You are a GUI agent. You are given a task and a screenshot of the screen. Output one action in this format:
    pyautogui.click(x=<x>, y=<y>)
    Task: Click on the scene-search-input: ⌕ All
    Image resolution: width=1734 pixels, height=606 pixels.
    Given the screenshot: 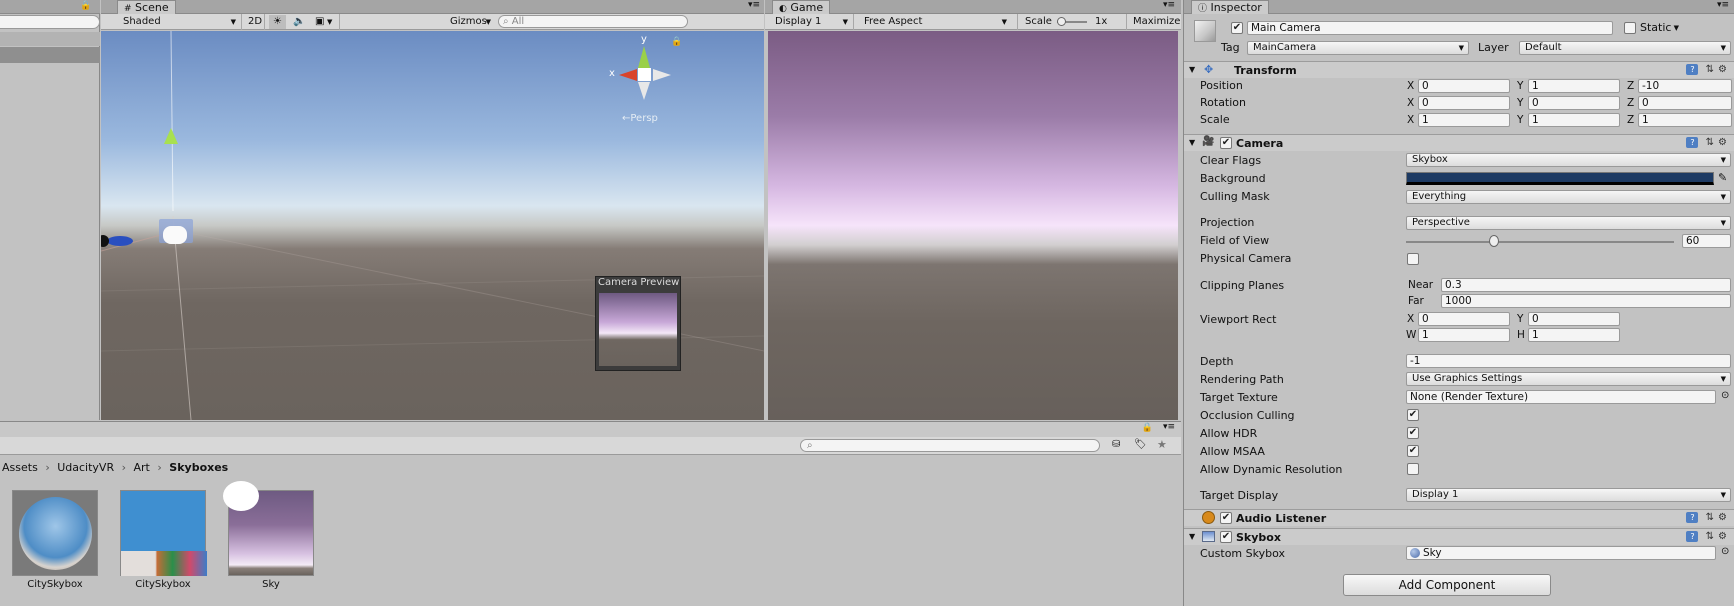 What is the action you would take?
    pyautogui.click(x=593, y=21)
    